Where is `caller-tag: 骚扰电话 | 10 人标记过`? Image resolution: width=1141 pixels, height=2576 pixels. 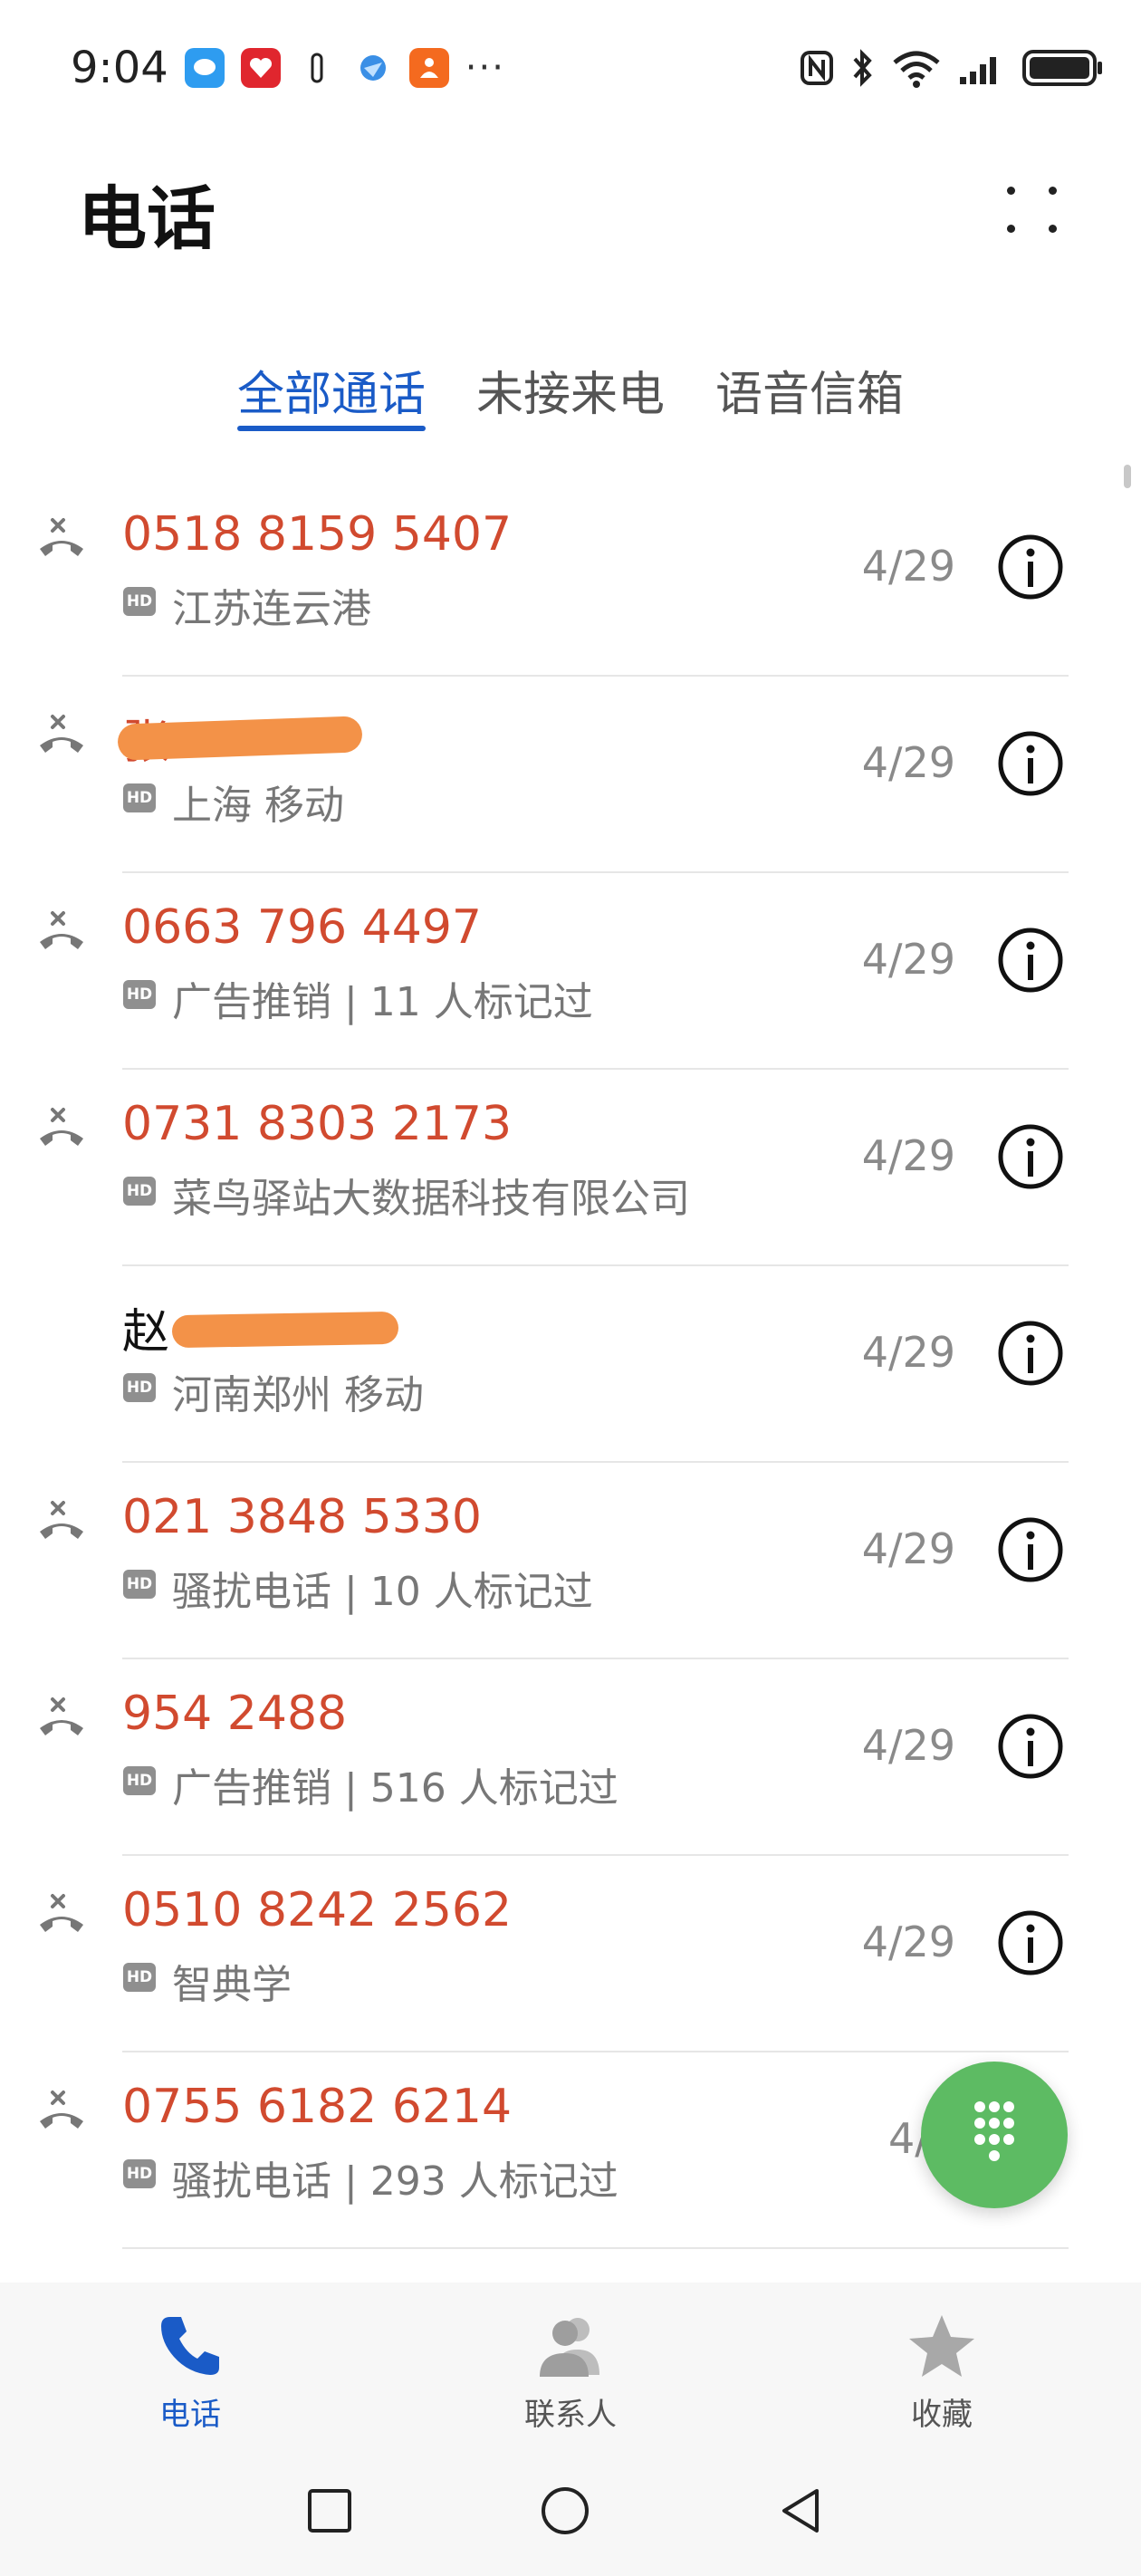
caller-tag: 骚扰电话 | 10 人标记过 is located at coordinates (382, 1592).